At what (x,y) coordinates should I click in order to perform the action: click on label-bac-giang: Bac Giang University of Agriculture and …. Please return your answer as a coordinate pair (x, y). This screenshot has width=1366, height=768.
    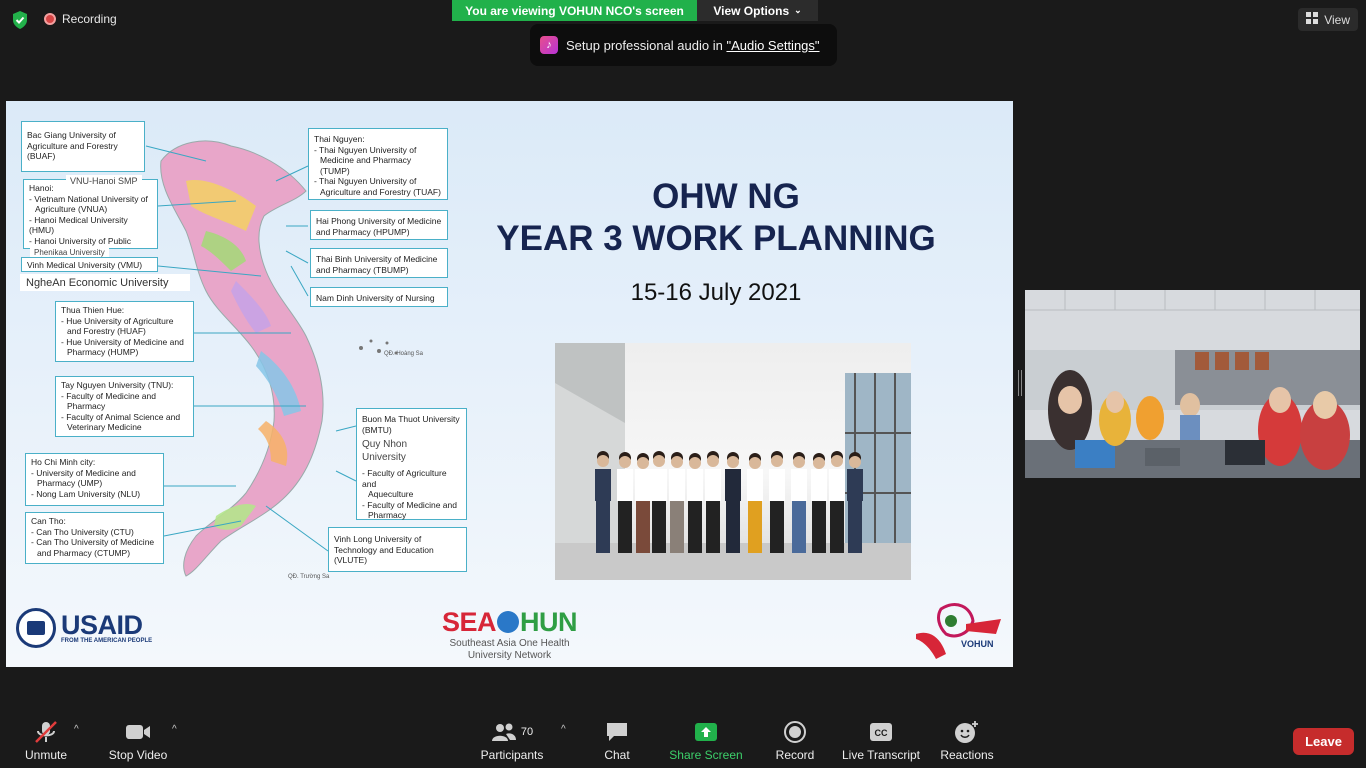
    Looking at the image, I should click on (83, 146).